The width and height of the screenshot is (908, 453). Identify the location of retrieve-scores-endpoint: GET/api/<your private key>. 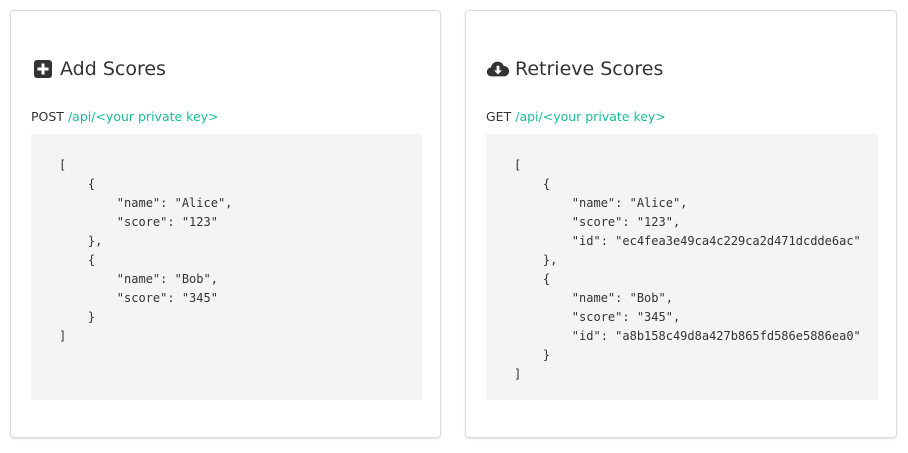
(576, 116).